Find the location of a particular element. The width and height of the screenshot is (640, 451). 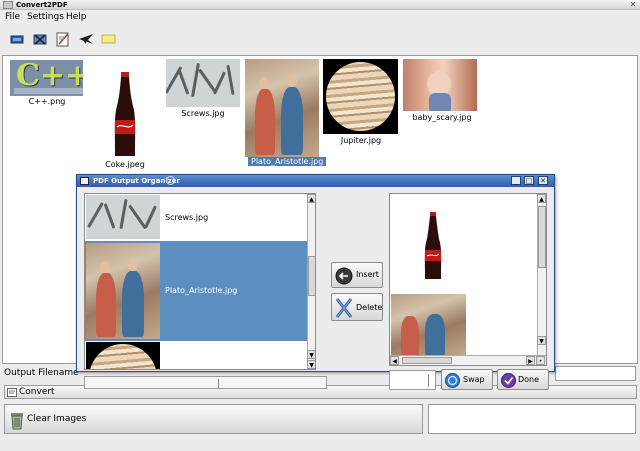

preview-list: ▲ ▼ ◀ ▶ • is located at coordinates (468, 279).